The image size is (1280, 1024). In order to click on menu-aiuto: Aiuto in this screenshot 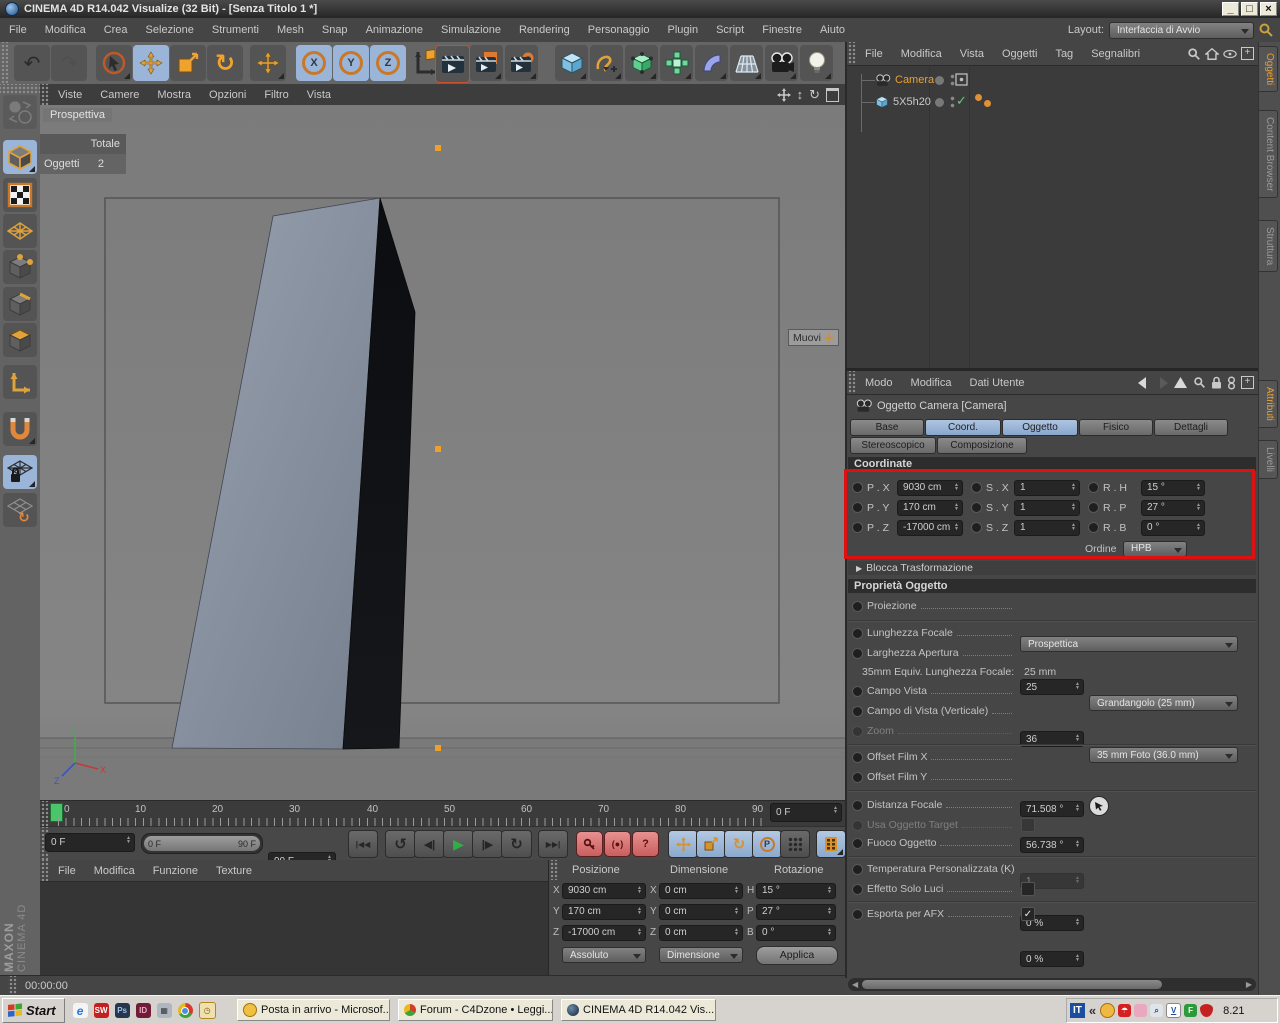, I will do `click(832, 30)`.